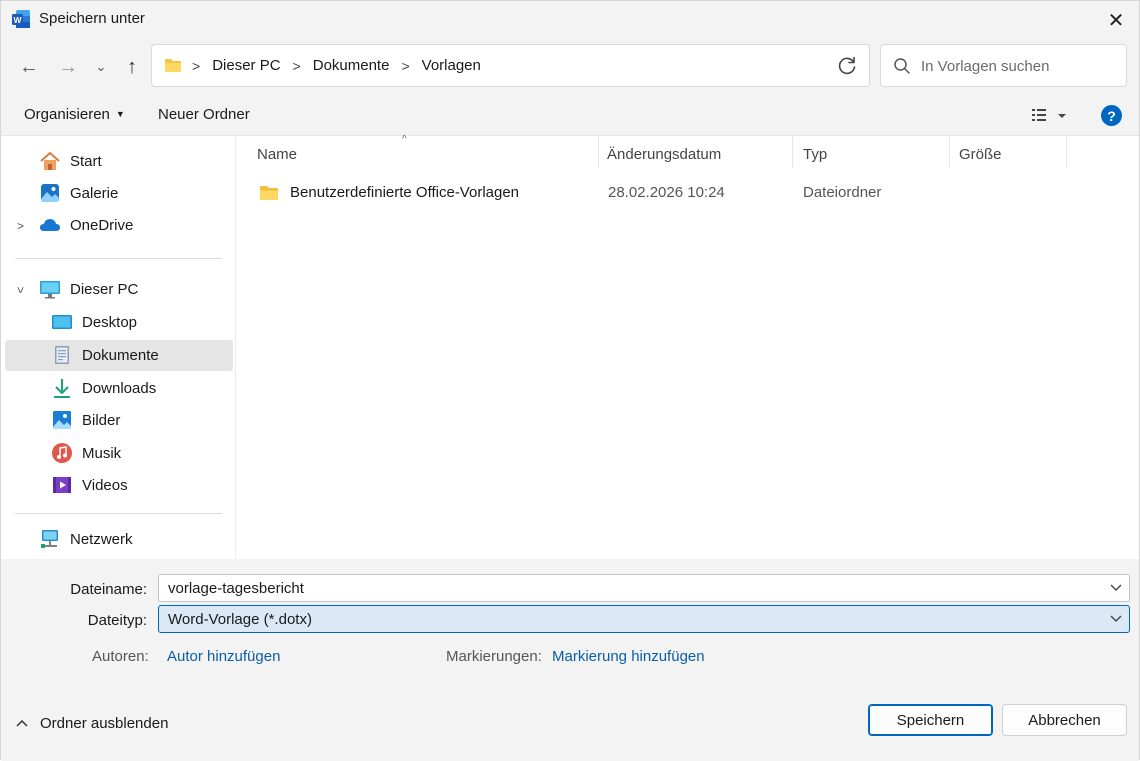 The height and width of the screenshot is (761, 1140). I want to click on title-bar: W Speichern unter ✕, so click(570, 20).